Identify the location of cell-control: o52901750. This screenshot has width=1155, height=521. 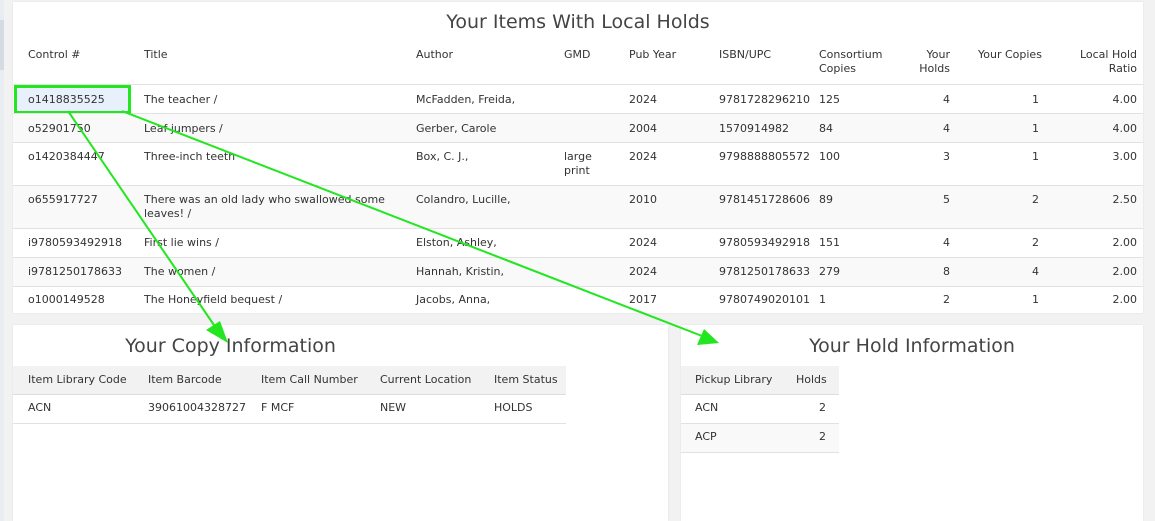
(59, 129).